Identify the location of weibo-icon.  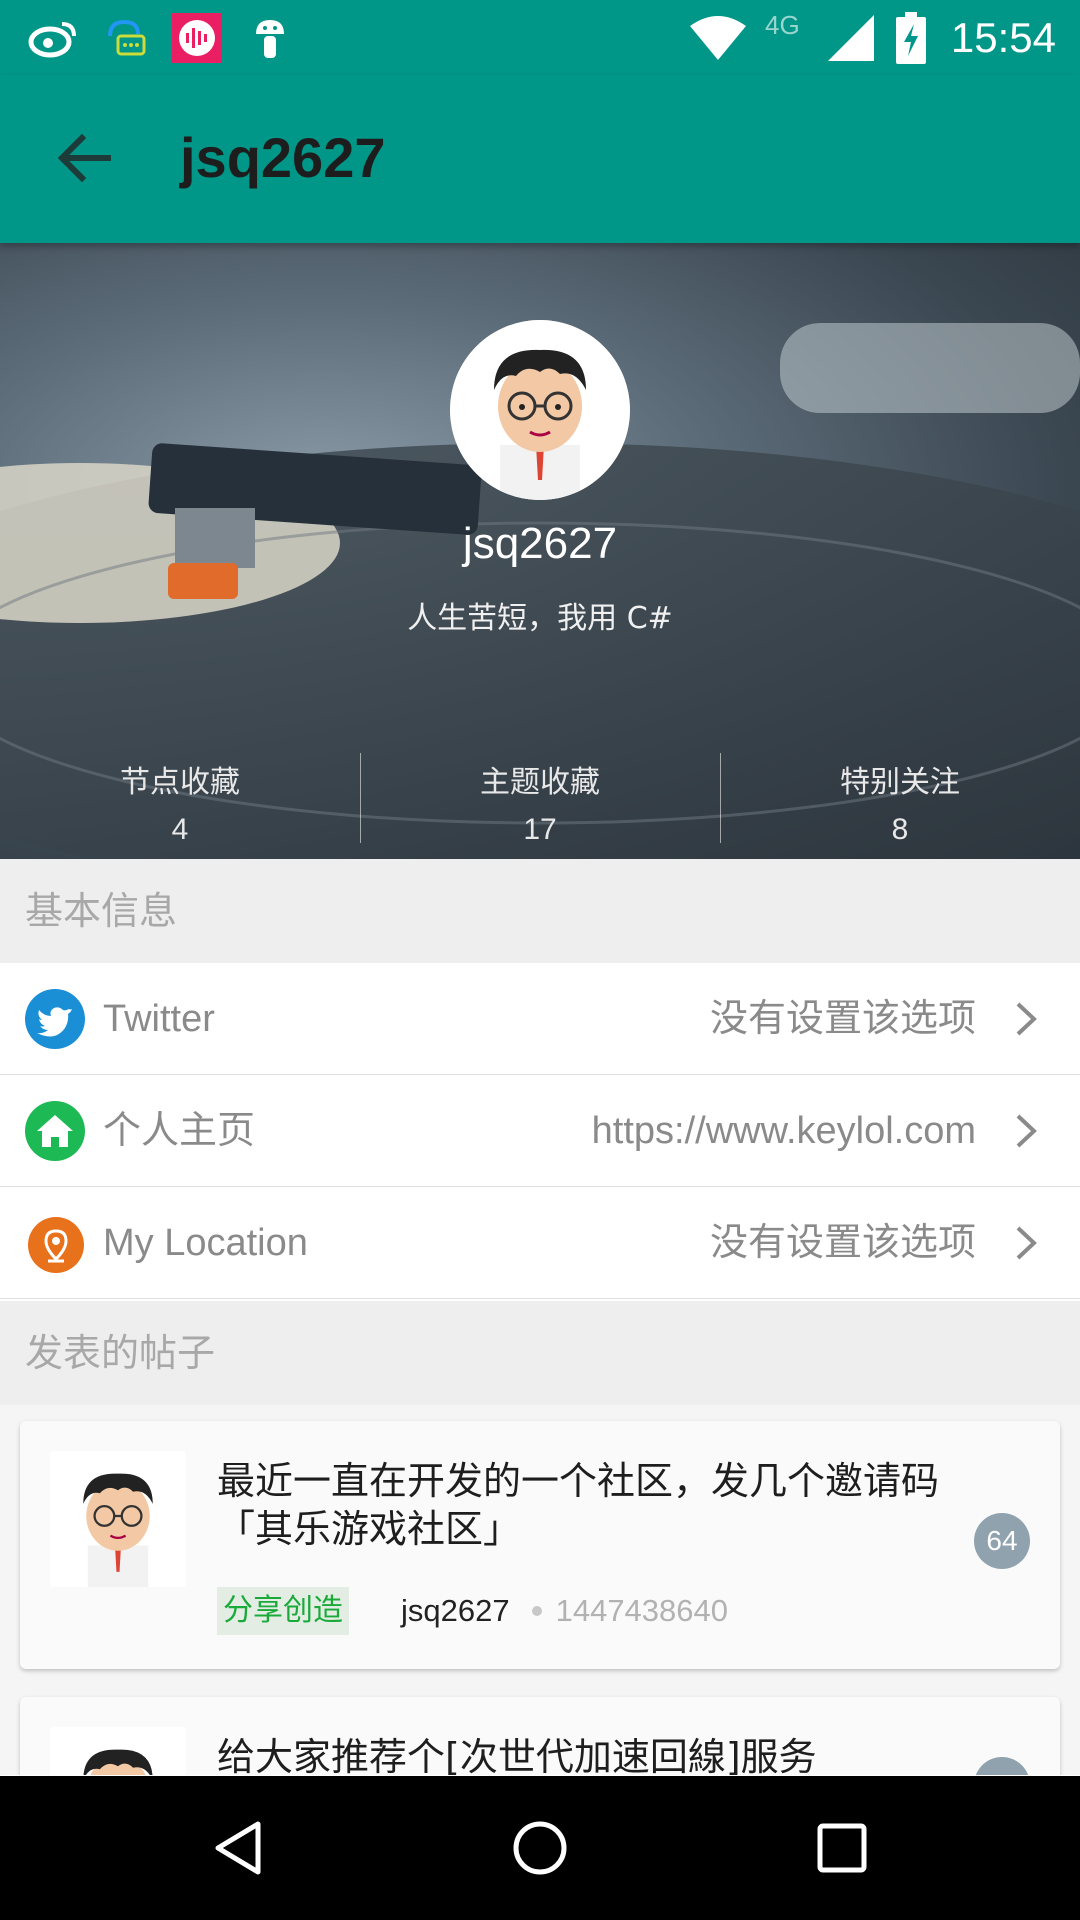
(53, 38).